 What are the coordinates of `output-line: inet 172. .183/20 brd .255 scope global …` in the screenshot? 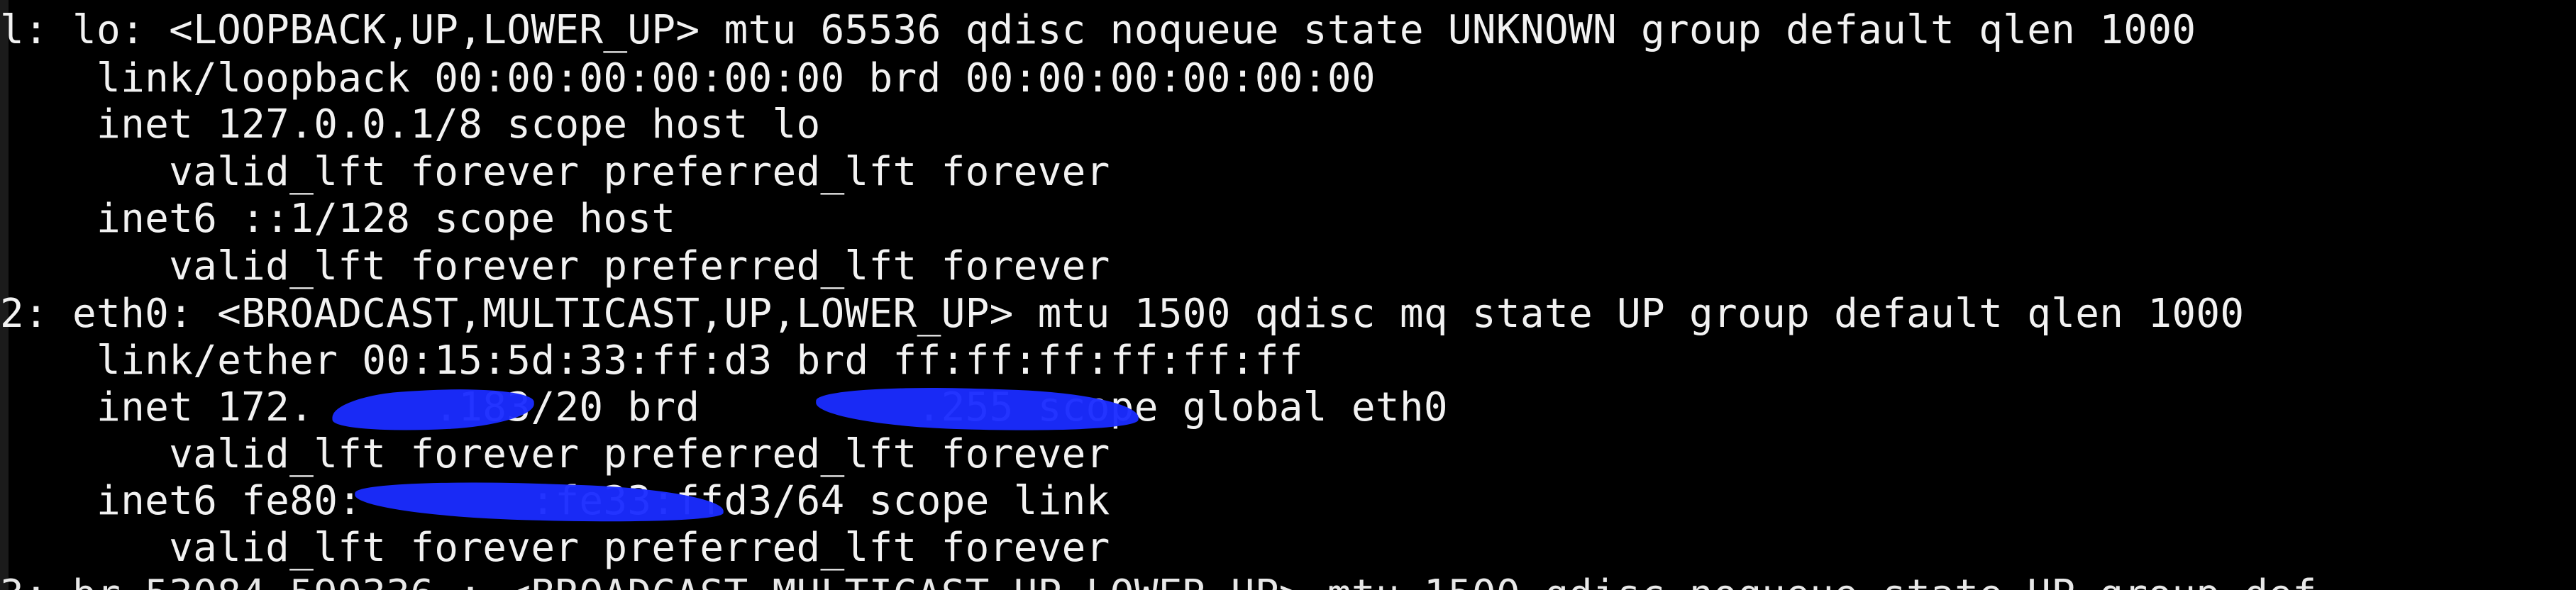 It's located at (724, 407).